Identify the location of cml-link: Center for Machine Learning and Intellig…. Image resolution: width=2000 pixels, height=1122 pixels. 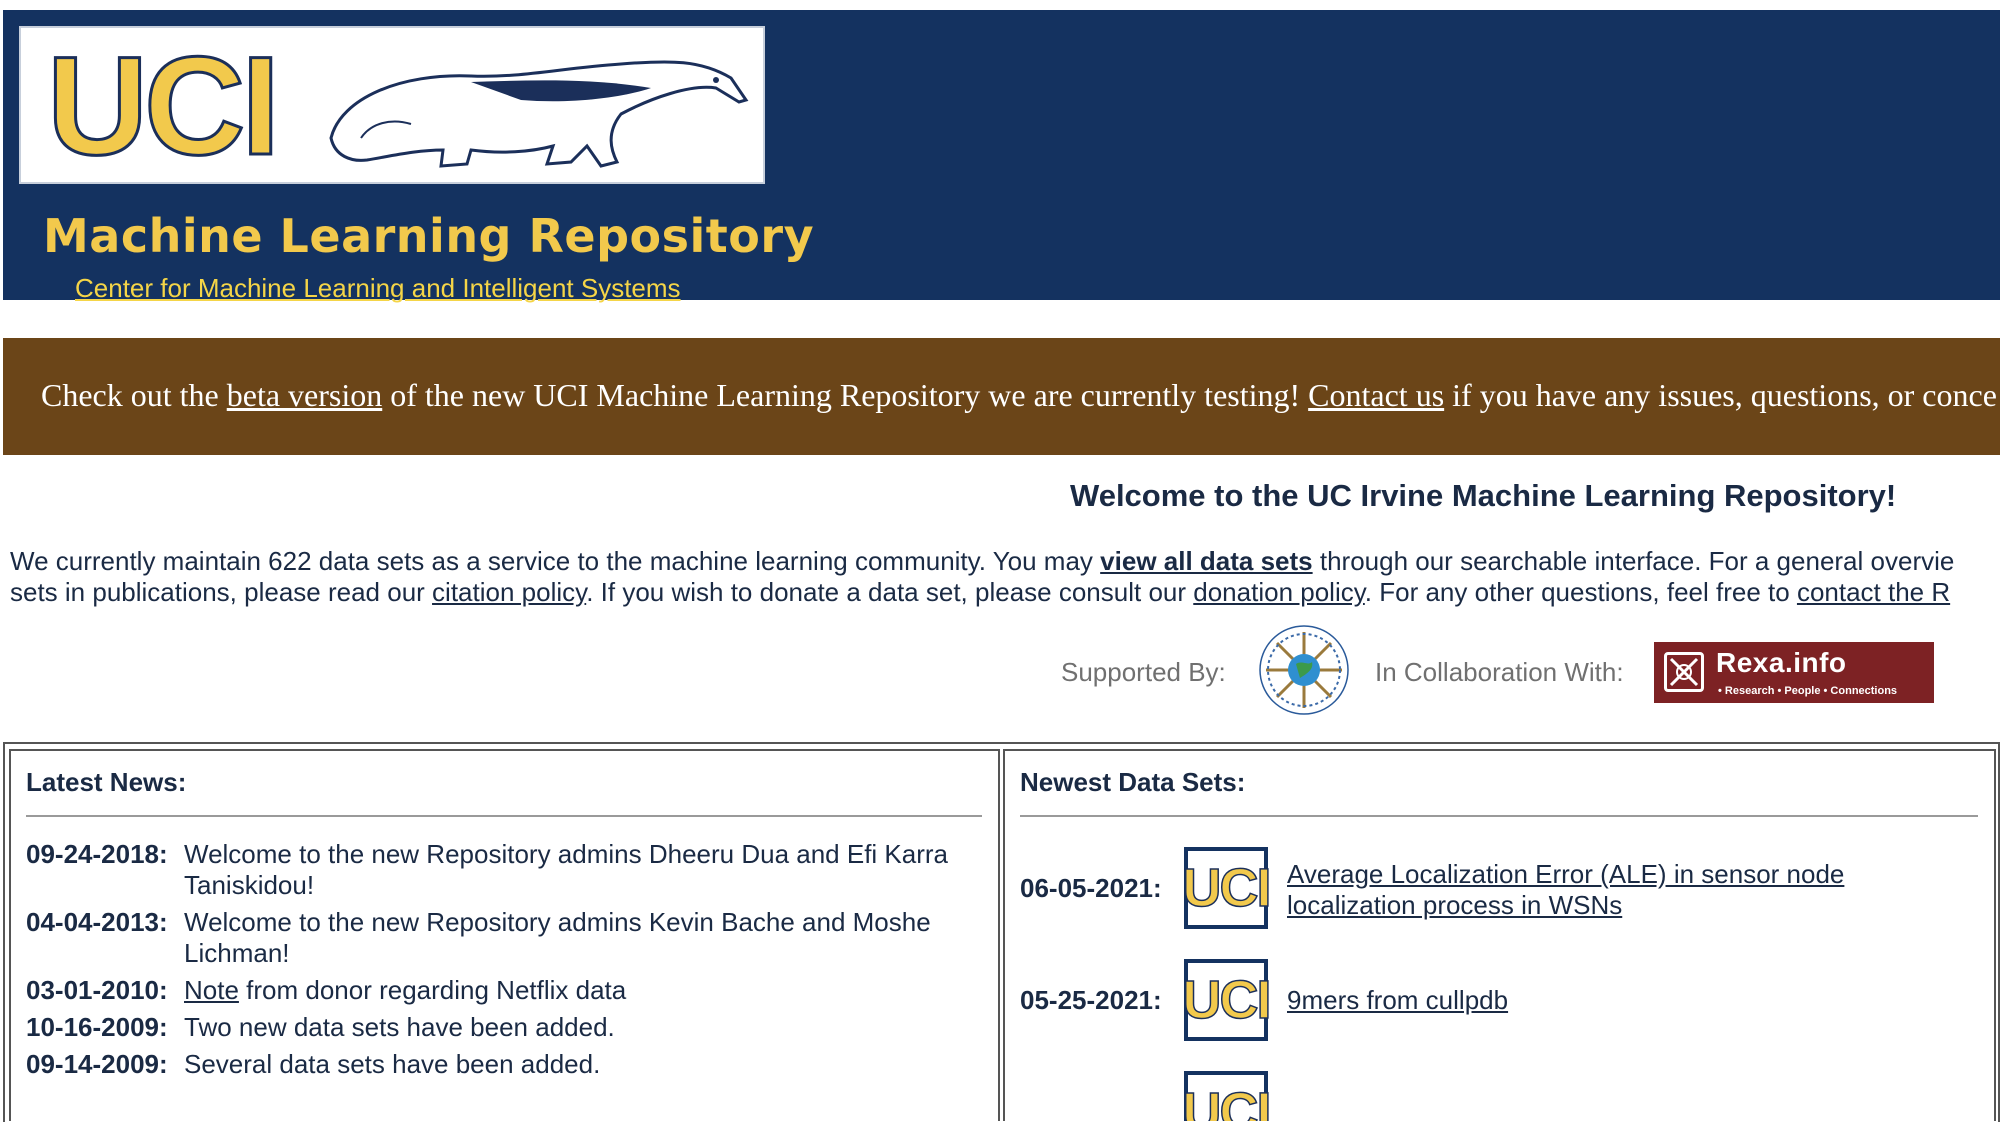
(378, 288).